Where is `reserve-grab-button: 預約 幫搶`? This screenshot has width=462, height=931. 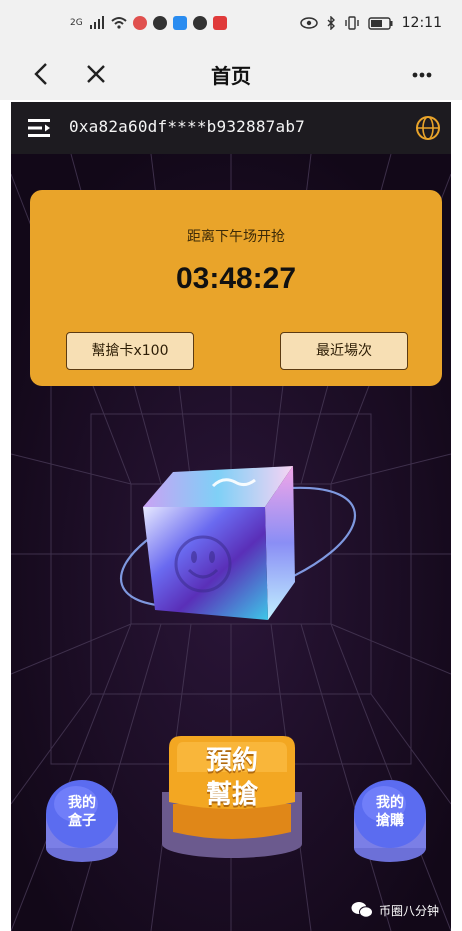
reserve-grab-button: 預約 幫搶 is located at coordinates (232, 796).